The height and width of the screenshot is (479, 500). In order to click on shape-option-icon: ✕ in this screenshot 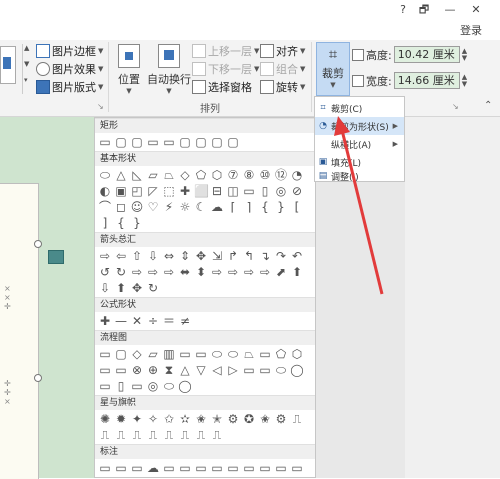, I will do `click(137, 321)`.